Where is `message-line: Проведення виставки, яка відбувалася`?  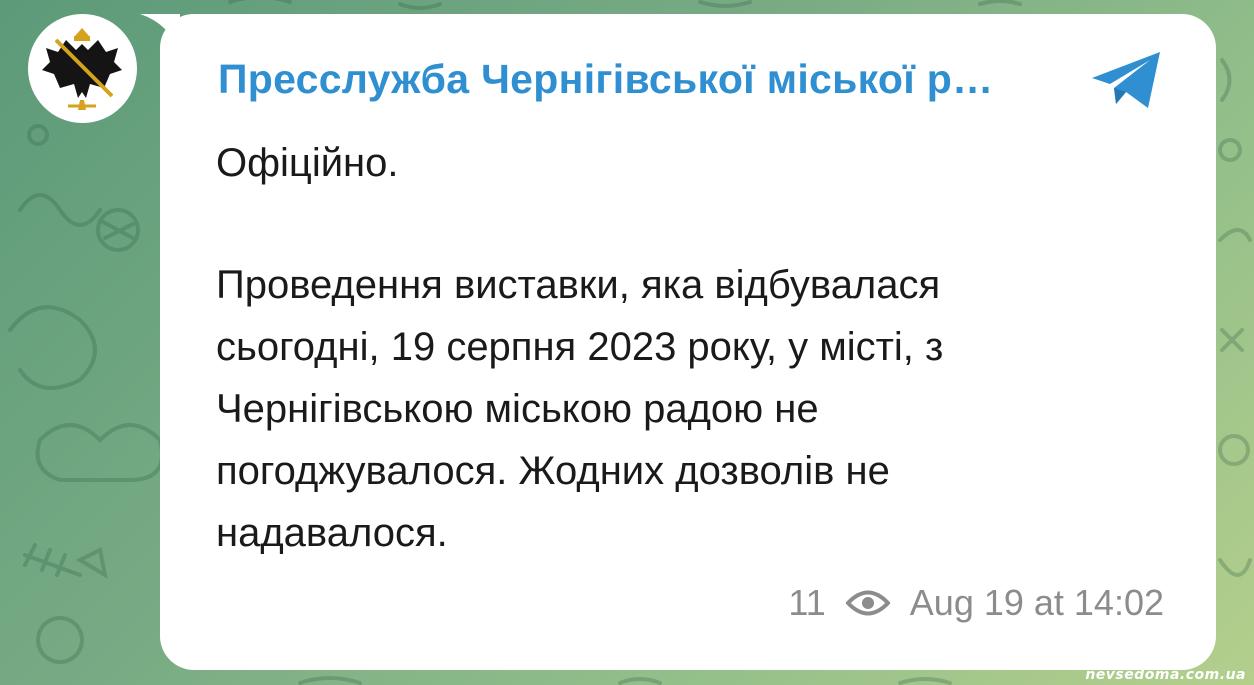 message-line: Проведення виставки, яка відбувалася is located at coordinates (578, 285).